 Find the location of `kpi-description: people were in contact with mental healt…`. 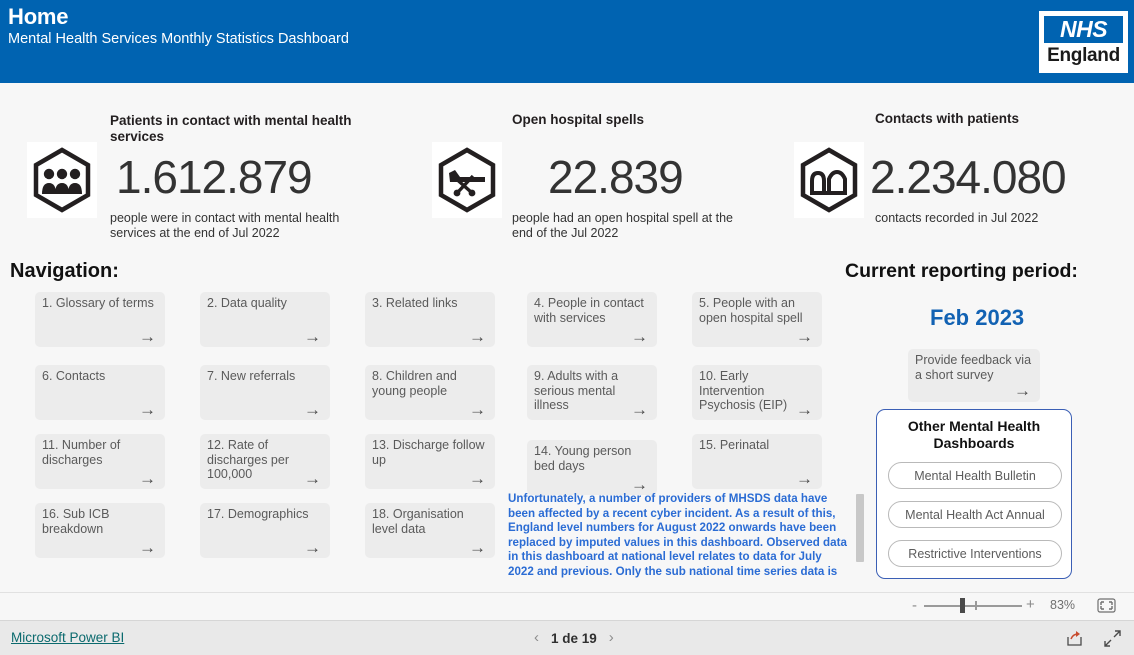

kpi-description: people were in contact with mental healt… is located at coordinates (225, 225).